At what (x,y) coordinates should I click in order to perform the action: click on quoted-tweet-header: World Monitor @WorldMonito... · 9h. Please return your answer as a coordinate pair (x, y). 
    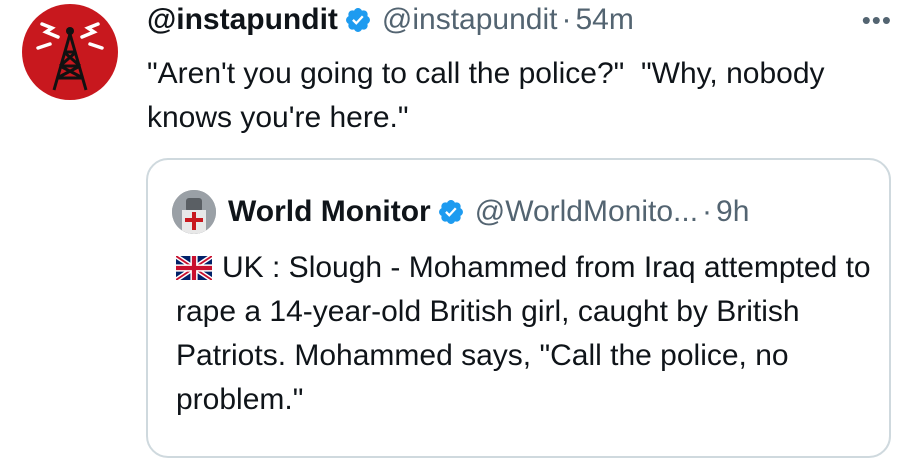
    Looking at the image, I should click on (460, 212).